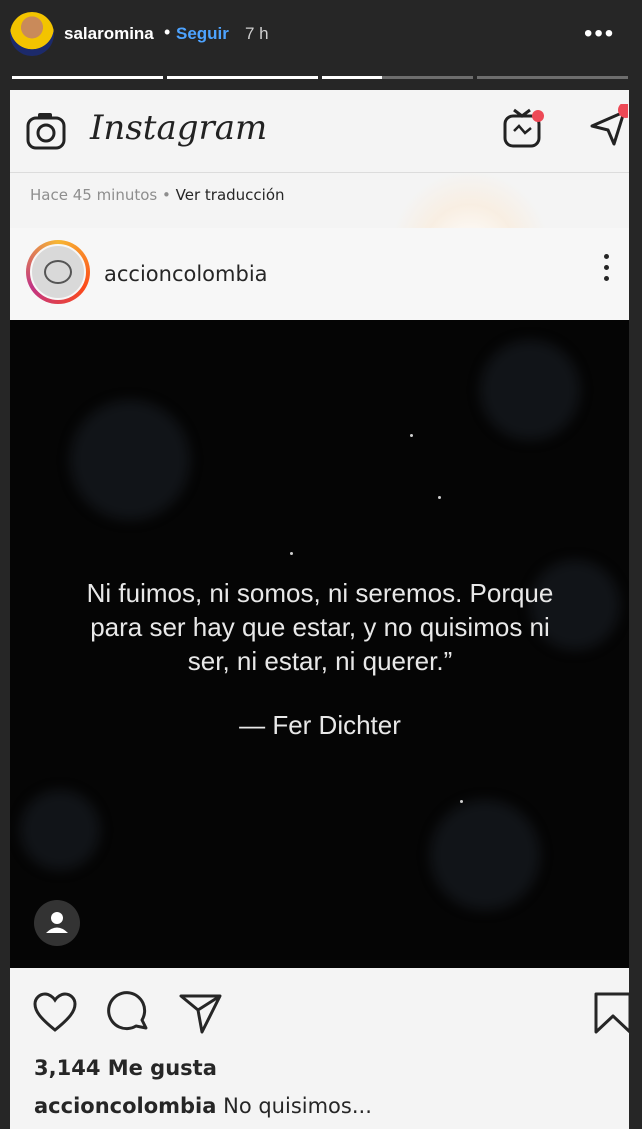 This screenshot has width=642, height=1129. What do you see at coordinates (320, 661) in the screenshot?
I see `quote-line: ser, ni estar, ni querer.”` at bounding box center [320, 661].